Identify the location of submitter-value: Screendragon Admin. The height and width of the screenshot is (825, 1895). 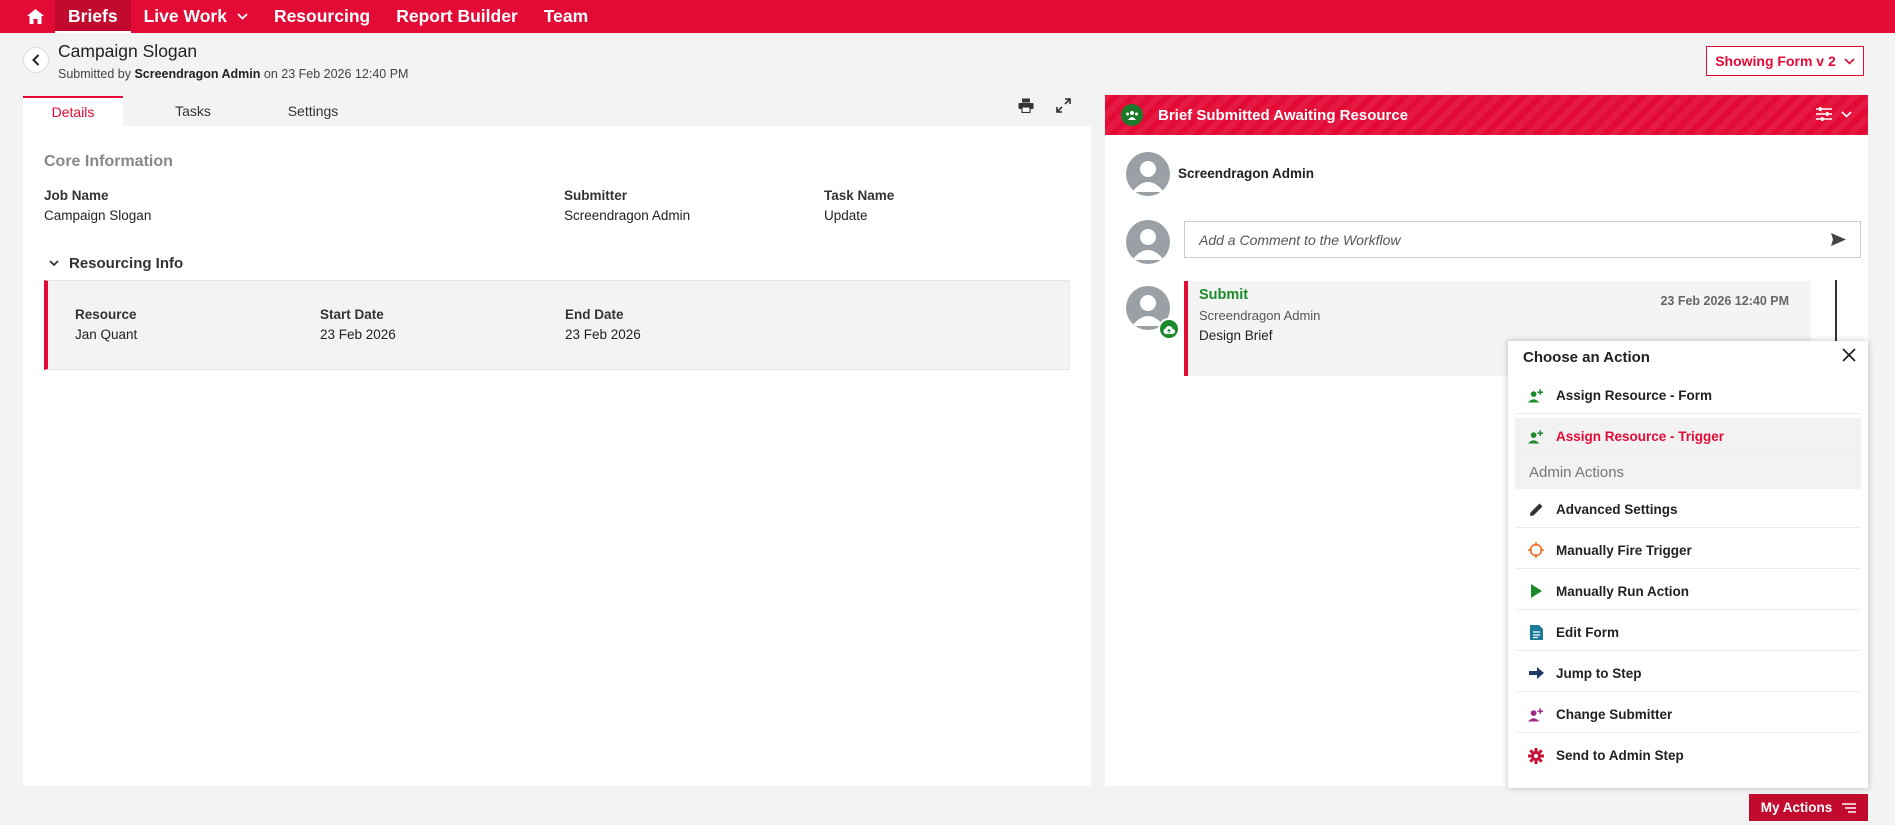
(627, 215).